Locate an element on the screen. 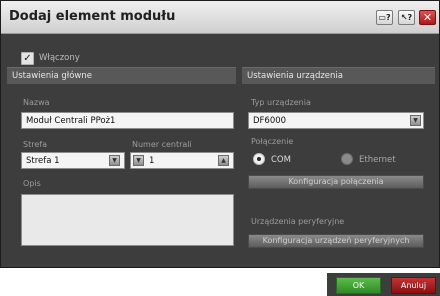  cancel-button: Anuluj is located at coordinates (413, 285).